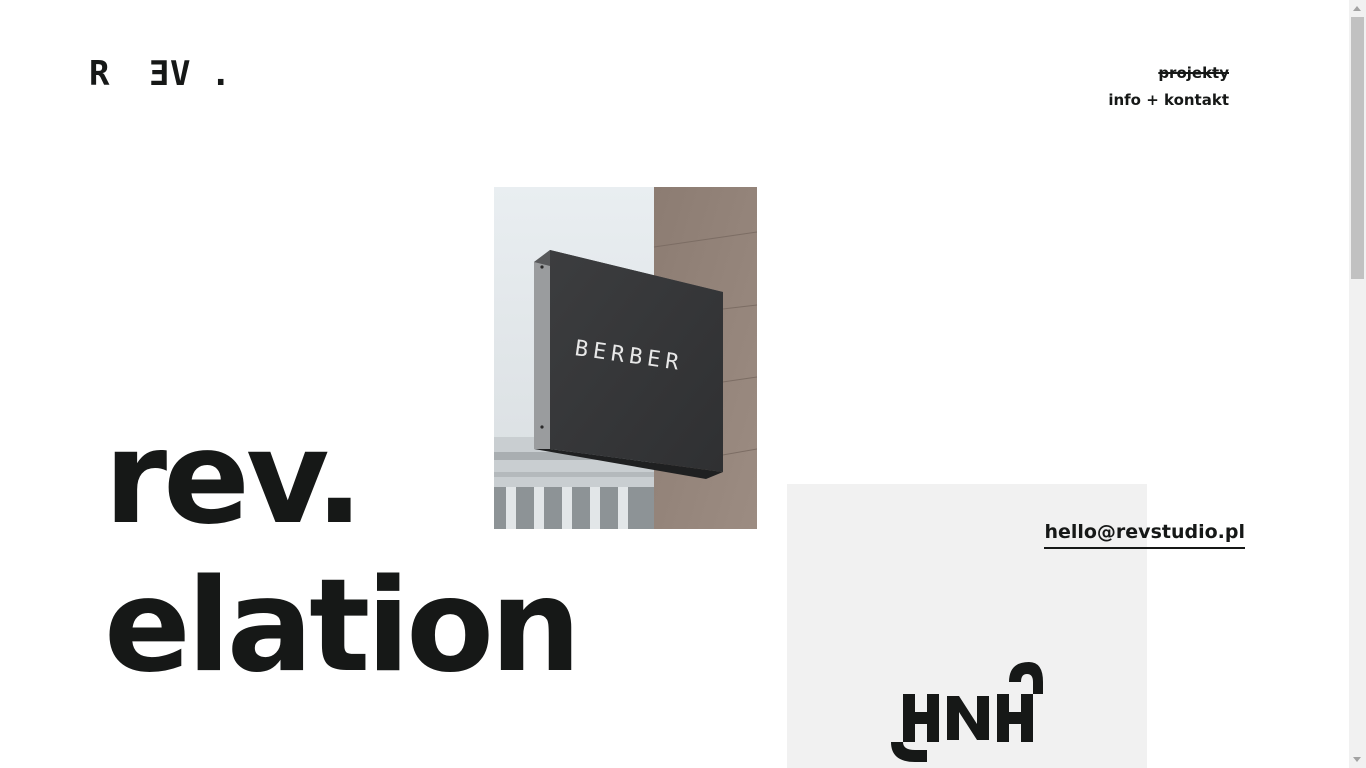 This screenshot has width=1366, height=768. I want to click on scrollbar-thumb, so click(1357, 148).